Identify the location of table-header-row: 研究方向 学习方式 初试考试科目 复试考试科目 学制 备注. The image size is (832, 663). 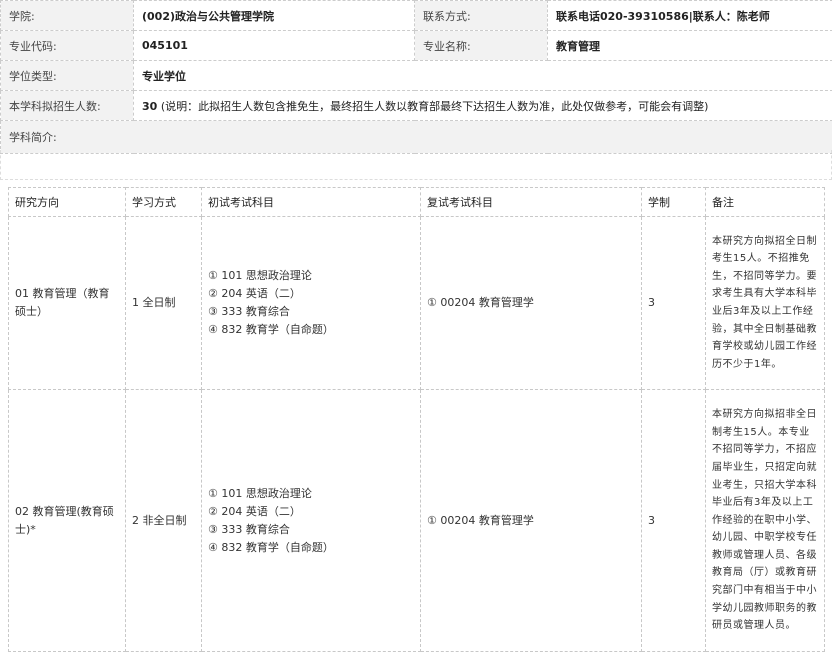
(416, 202).